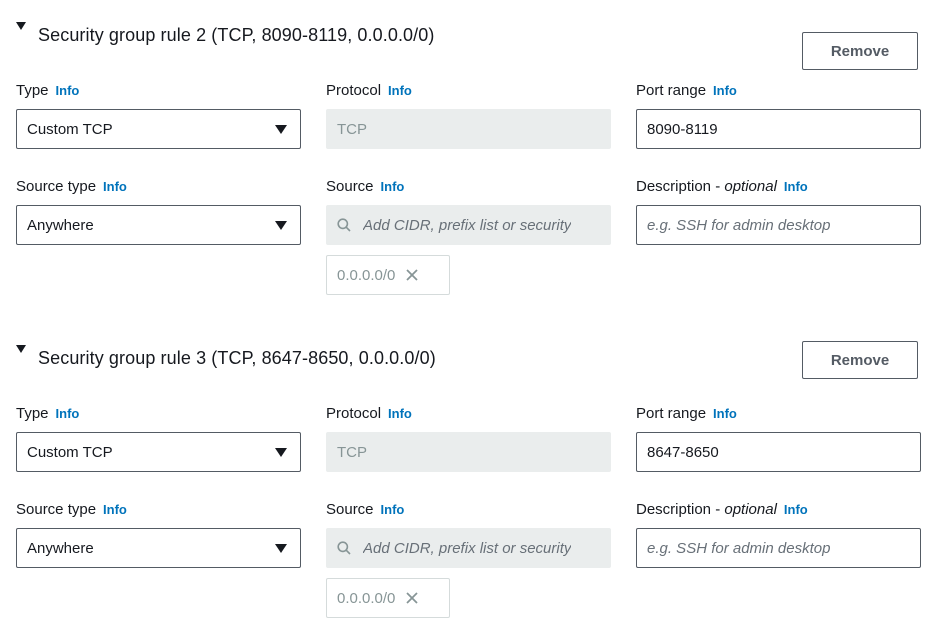  What do you see at coordinates (778, 129) in the screenshot?
I see `port-range-input: 8090-8119` at bounding box center [778, 129].